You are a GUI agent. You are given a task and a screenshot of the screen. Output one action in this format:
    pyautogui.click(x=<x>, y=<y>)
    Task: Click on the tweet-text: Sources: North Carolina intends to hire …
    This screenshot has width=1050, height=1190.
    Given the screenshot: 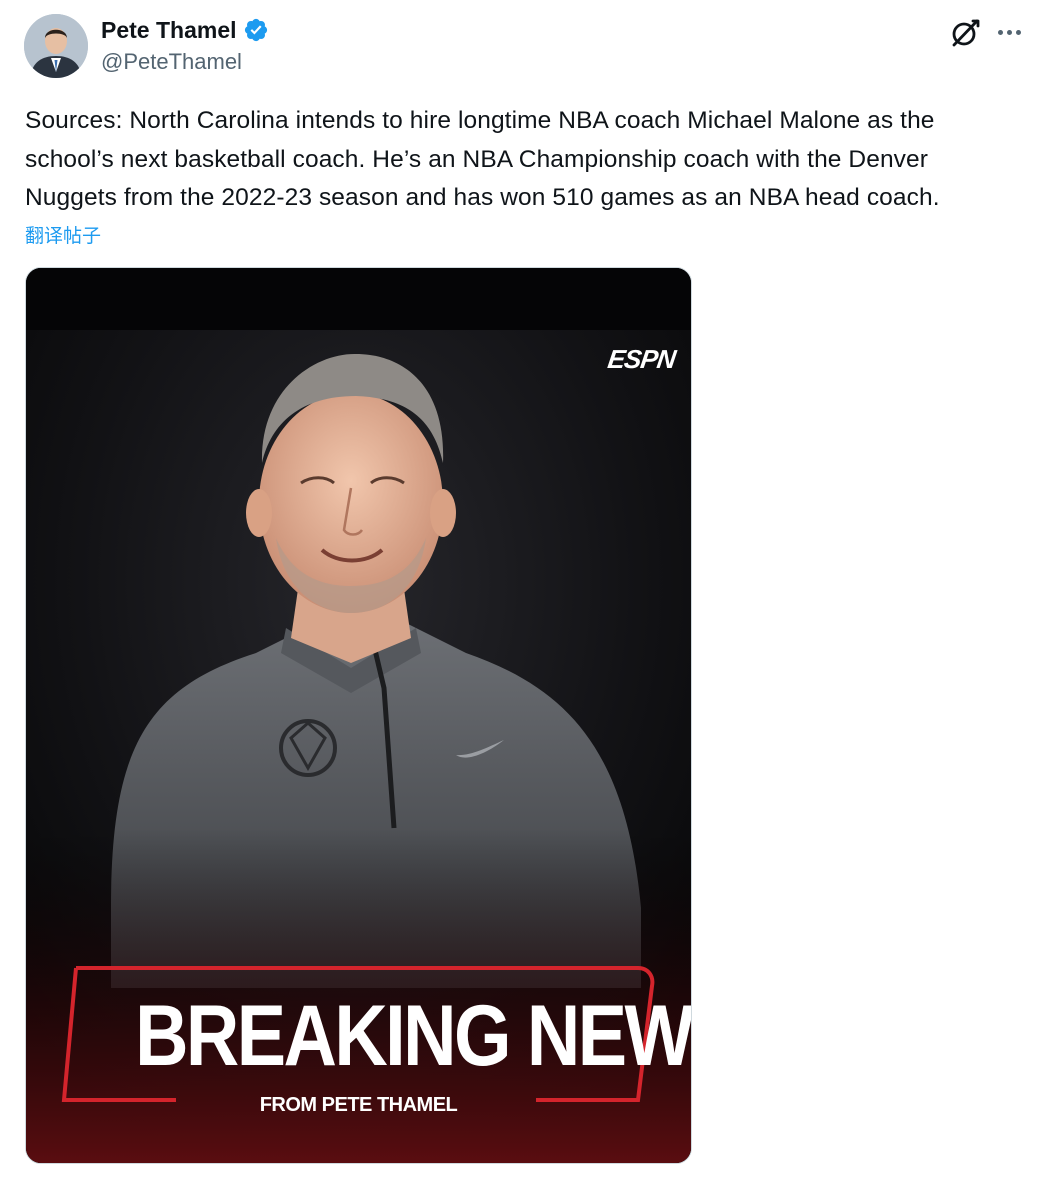 What is the action you would take?
    pyautogui.click(x=482, y=159)
    